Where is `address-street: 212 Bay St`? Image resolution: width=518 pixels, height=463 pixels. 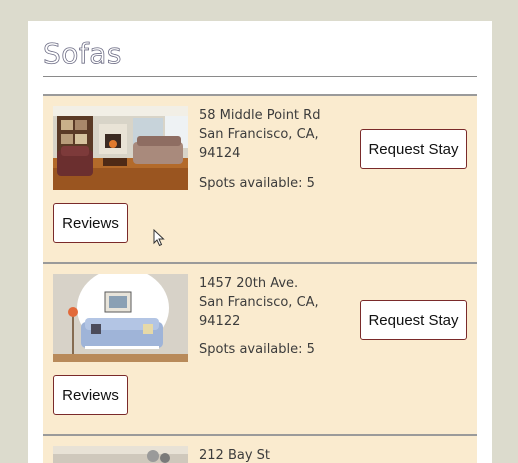 address-street: 212 Bay St is located at coordinates (235, 455).